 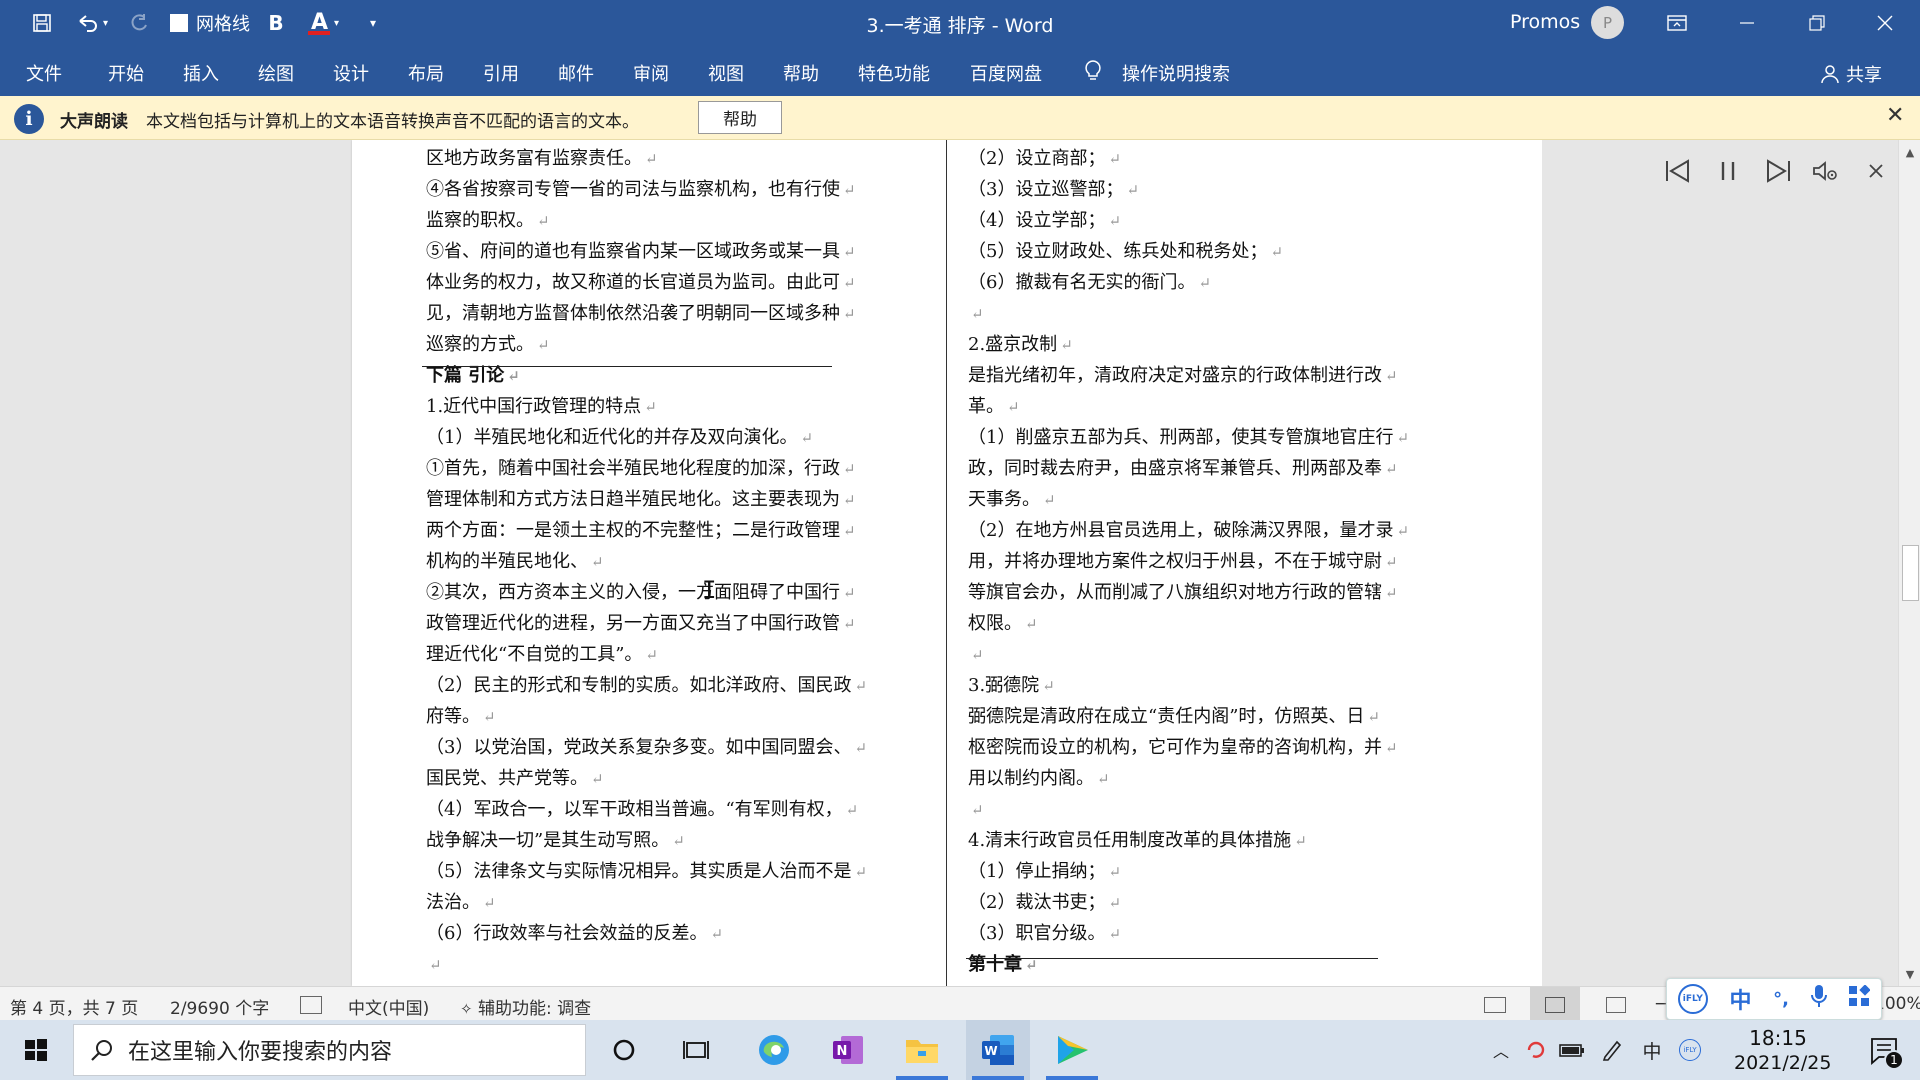 I want to click on gridlines-checkbox, so click(x=179, y=23).